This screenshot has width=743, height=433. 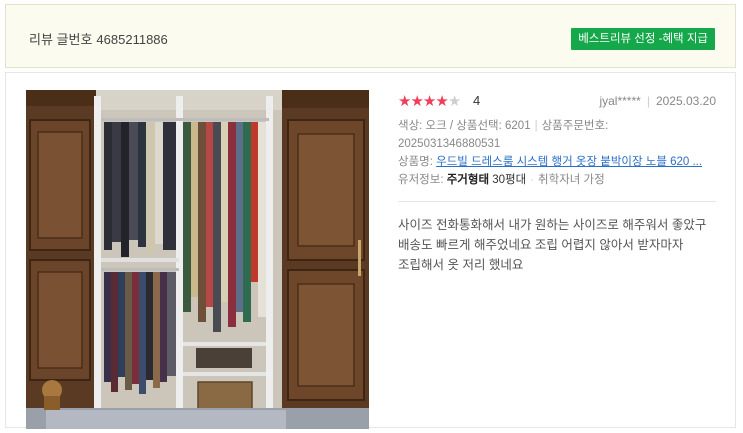 What do you see at coordinates (464, 126) in the screenshot?
I see `option-text: 색상: 오크 / 상품선택: 6201` at bounding box center [464, 126].